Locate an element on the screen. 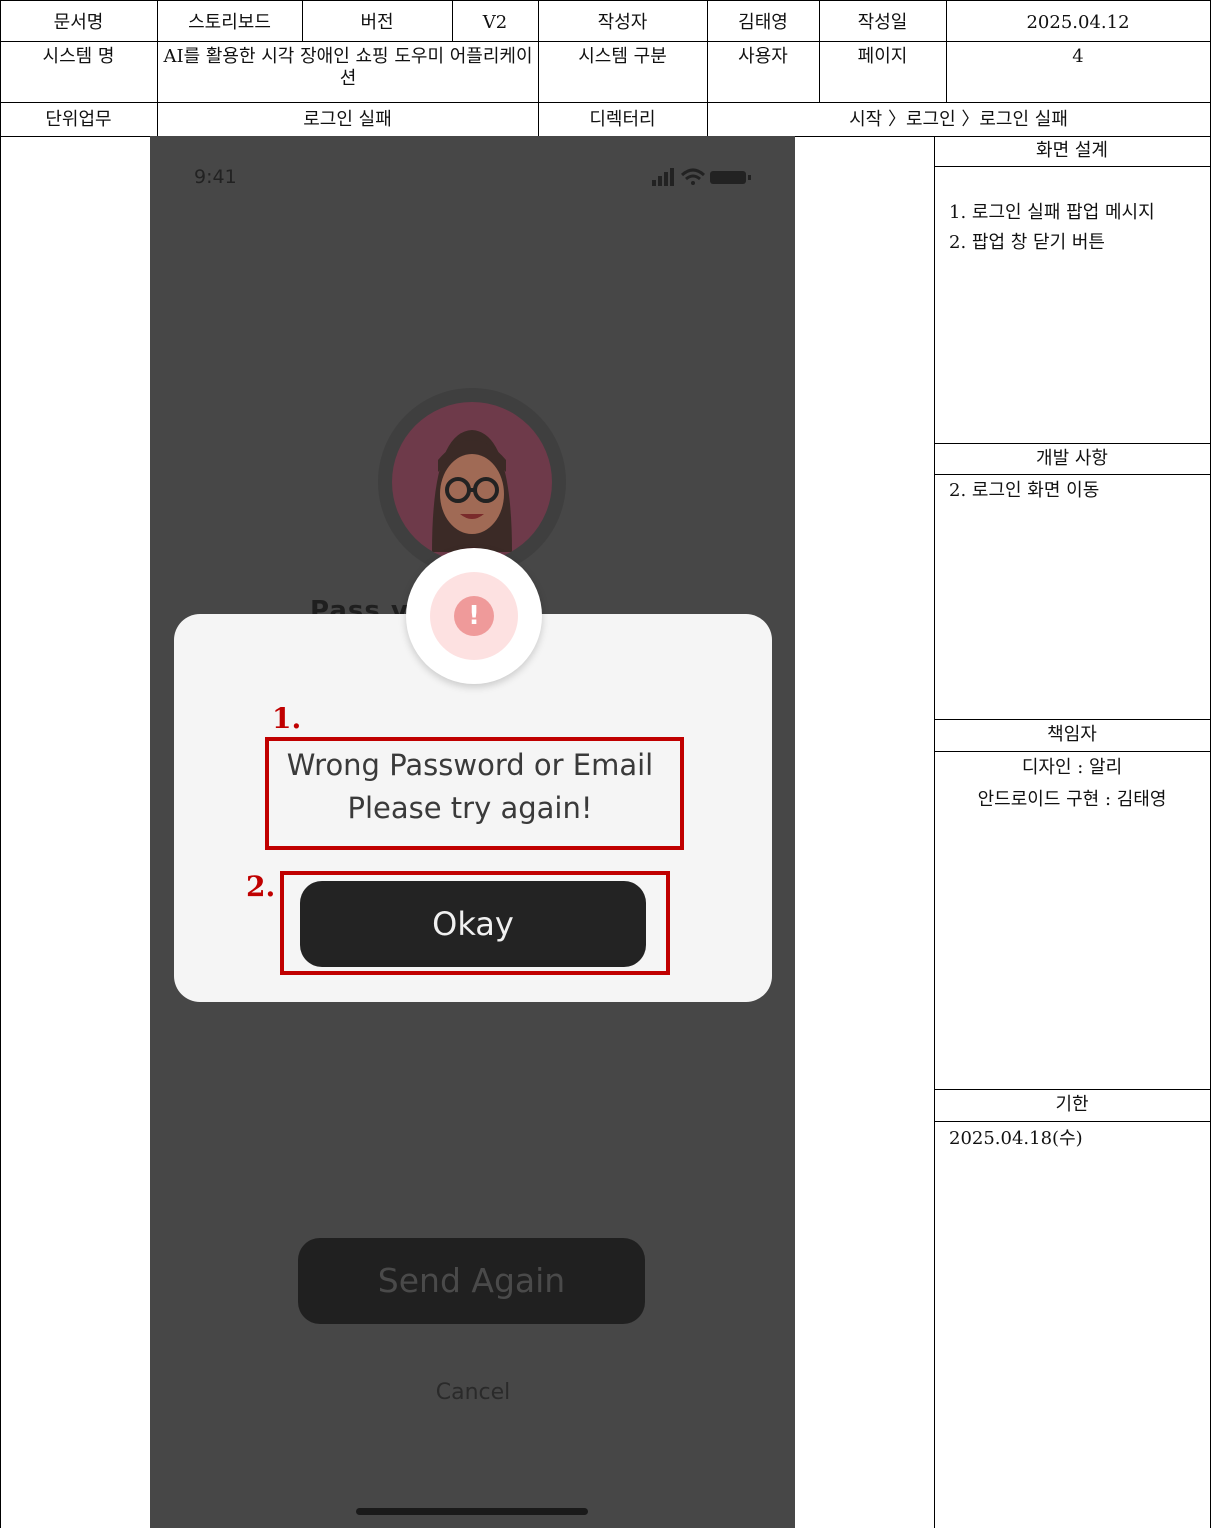  system-name-label: 시스템 명 is located at coordinates (78, 56).